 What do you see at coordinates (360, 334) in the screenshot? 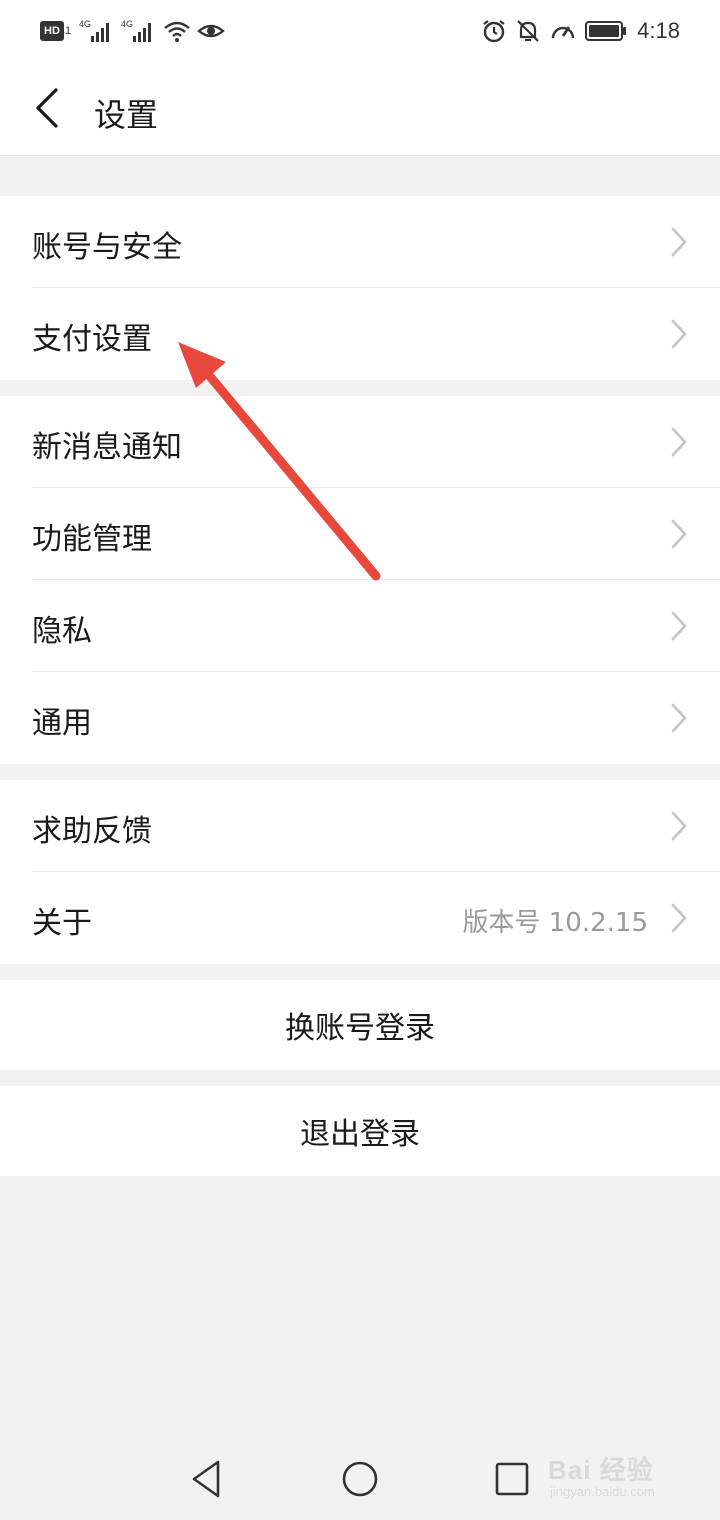
I see `settings-item-payment: 支付设置` at bounding box center [360, 334].